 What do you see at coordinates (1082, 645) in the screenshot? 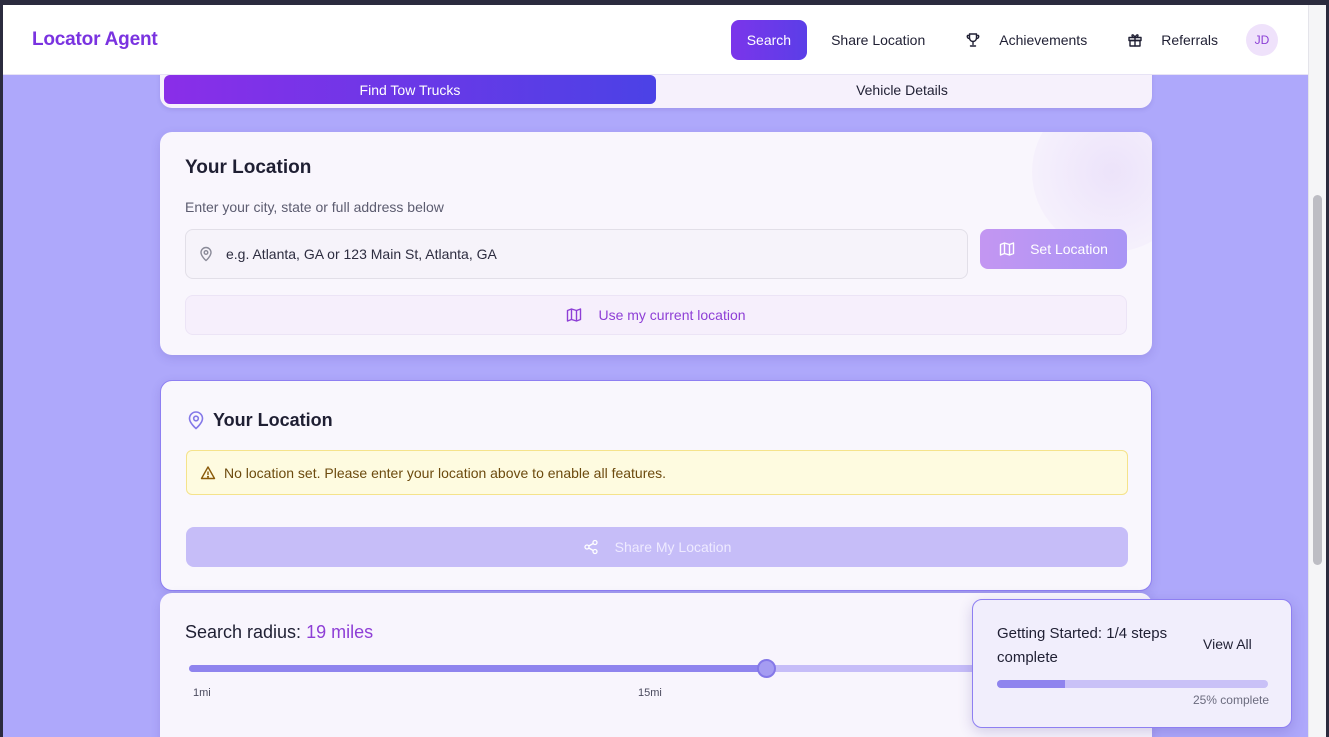
I see `getting-started-title: Getting Started: 1/4 steps complete` at bounding box center [1082, 645].